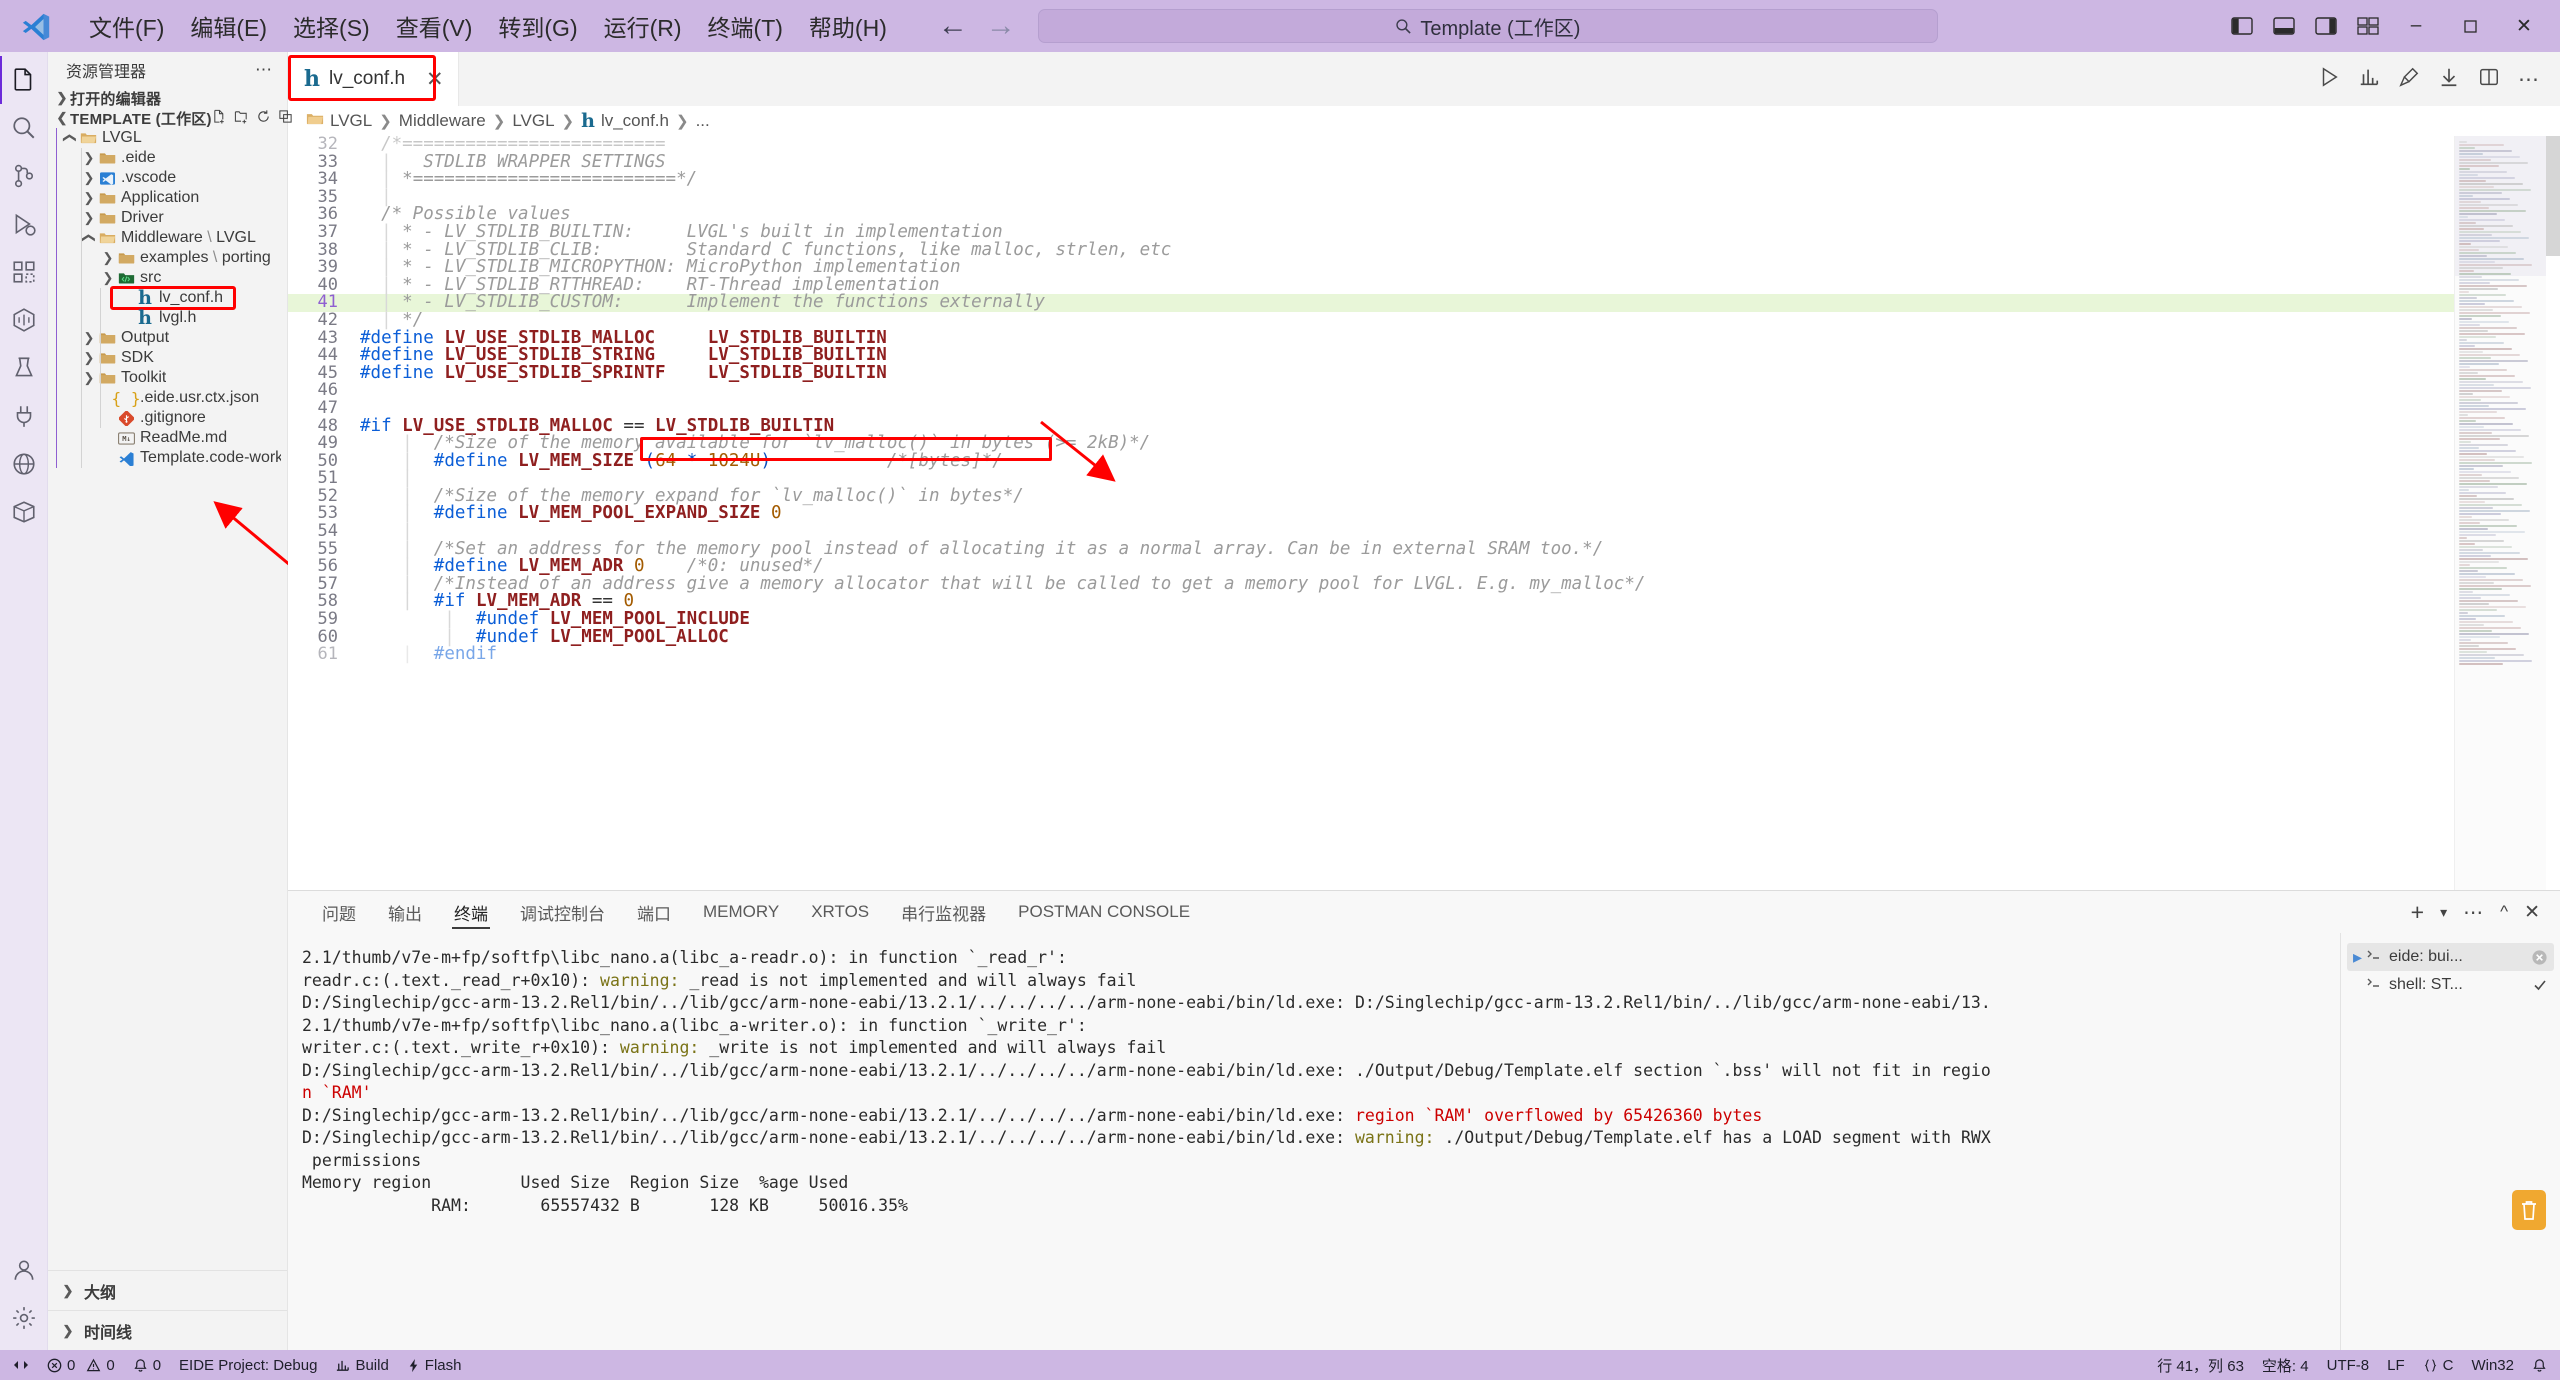  What do you see at coordinates (2539, 1365) in the screenshot?
I see `status-notifications` at bounding box center [2539, 1365].